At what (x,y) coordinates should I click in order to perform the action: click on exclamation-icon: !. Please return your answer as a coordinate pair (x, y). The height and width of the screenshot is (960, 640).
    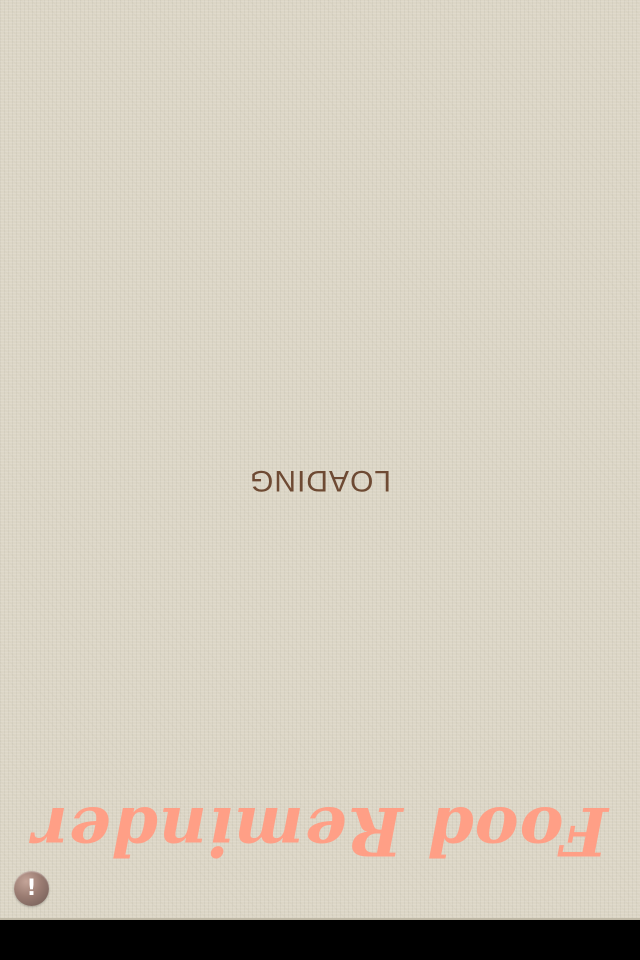
    Looking at the image, I should click on (31, 888).